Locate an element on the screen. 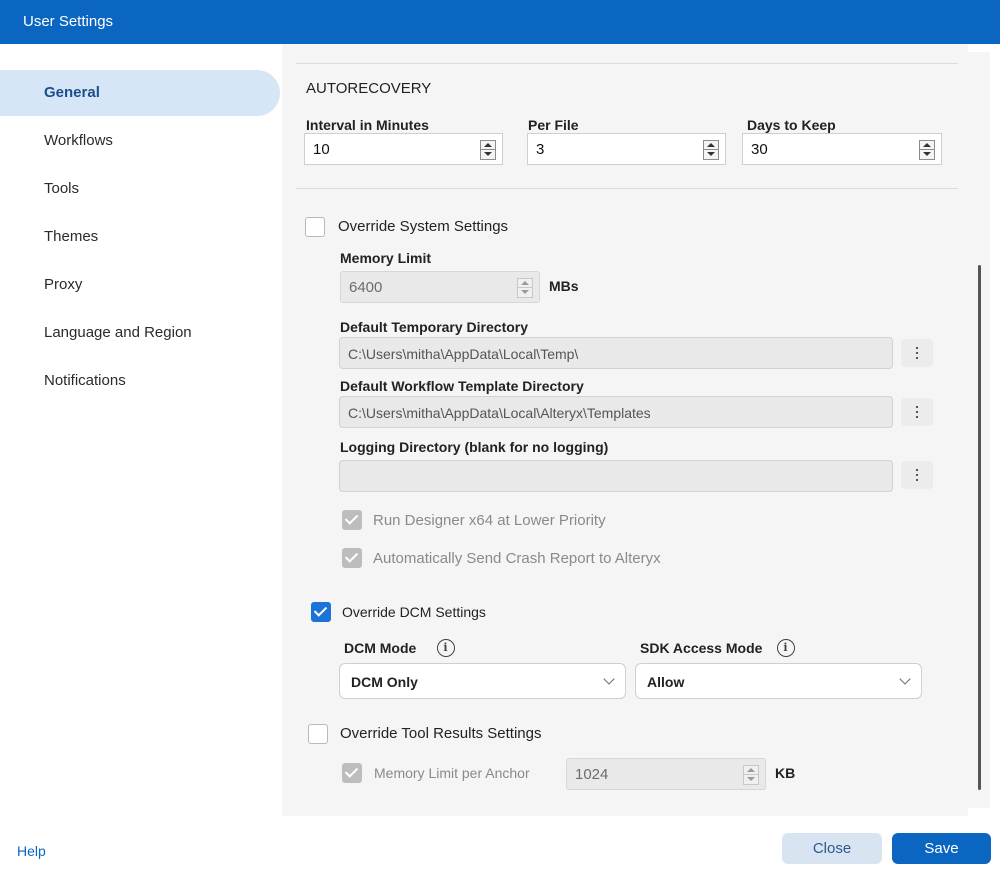  per-file-label: Per File is located at coordinates (553, 125).